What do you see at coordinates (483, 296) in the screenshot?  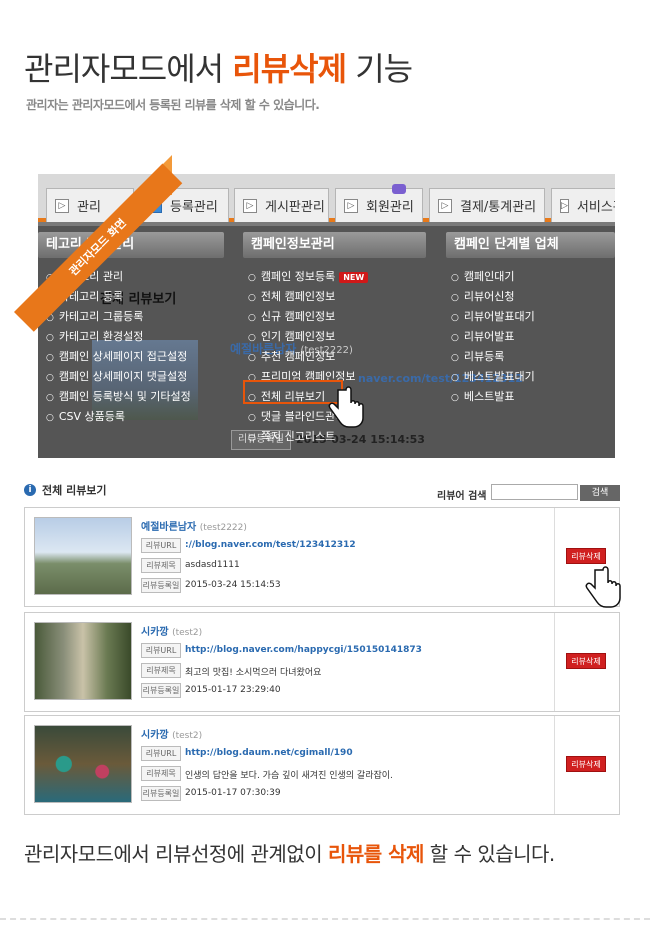 I see `menu-item: 리뷰어신청` at bounding box center [483, 296].